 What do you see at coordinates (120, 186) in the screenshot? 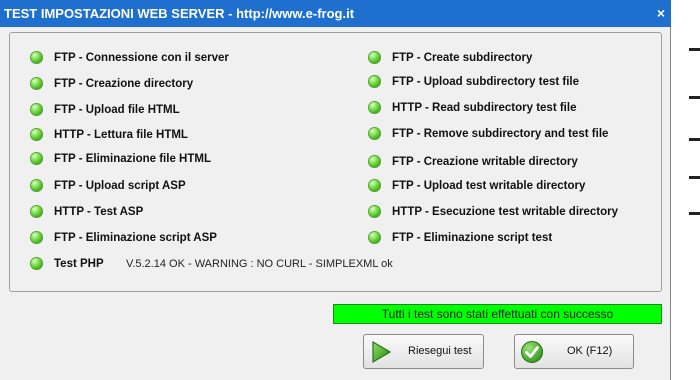
I see `test-label: FTP - Upload script ASP` at bounding box center [120, 186].